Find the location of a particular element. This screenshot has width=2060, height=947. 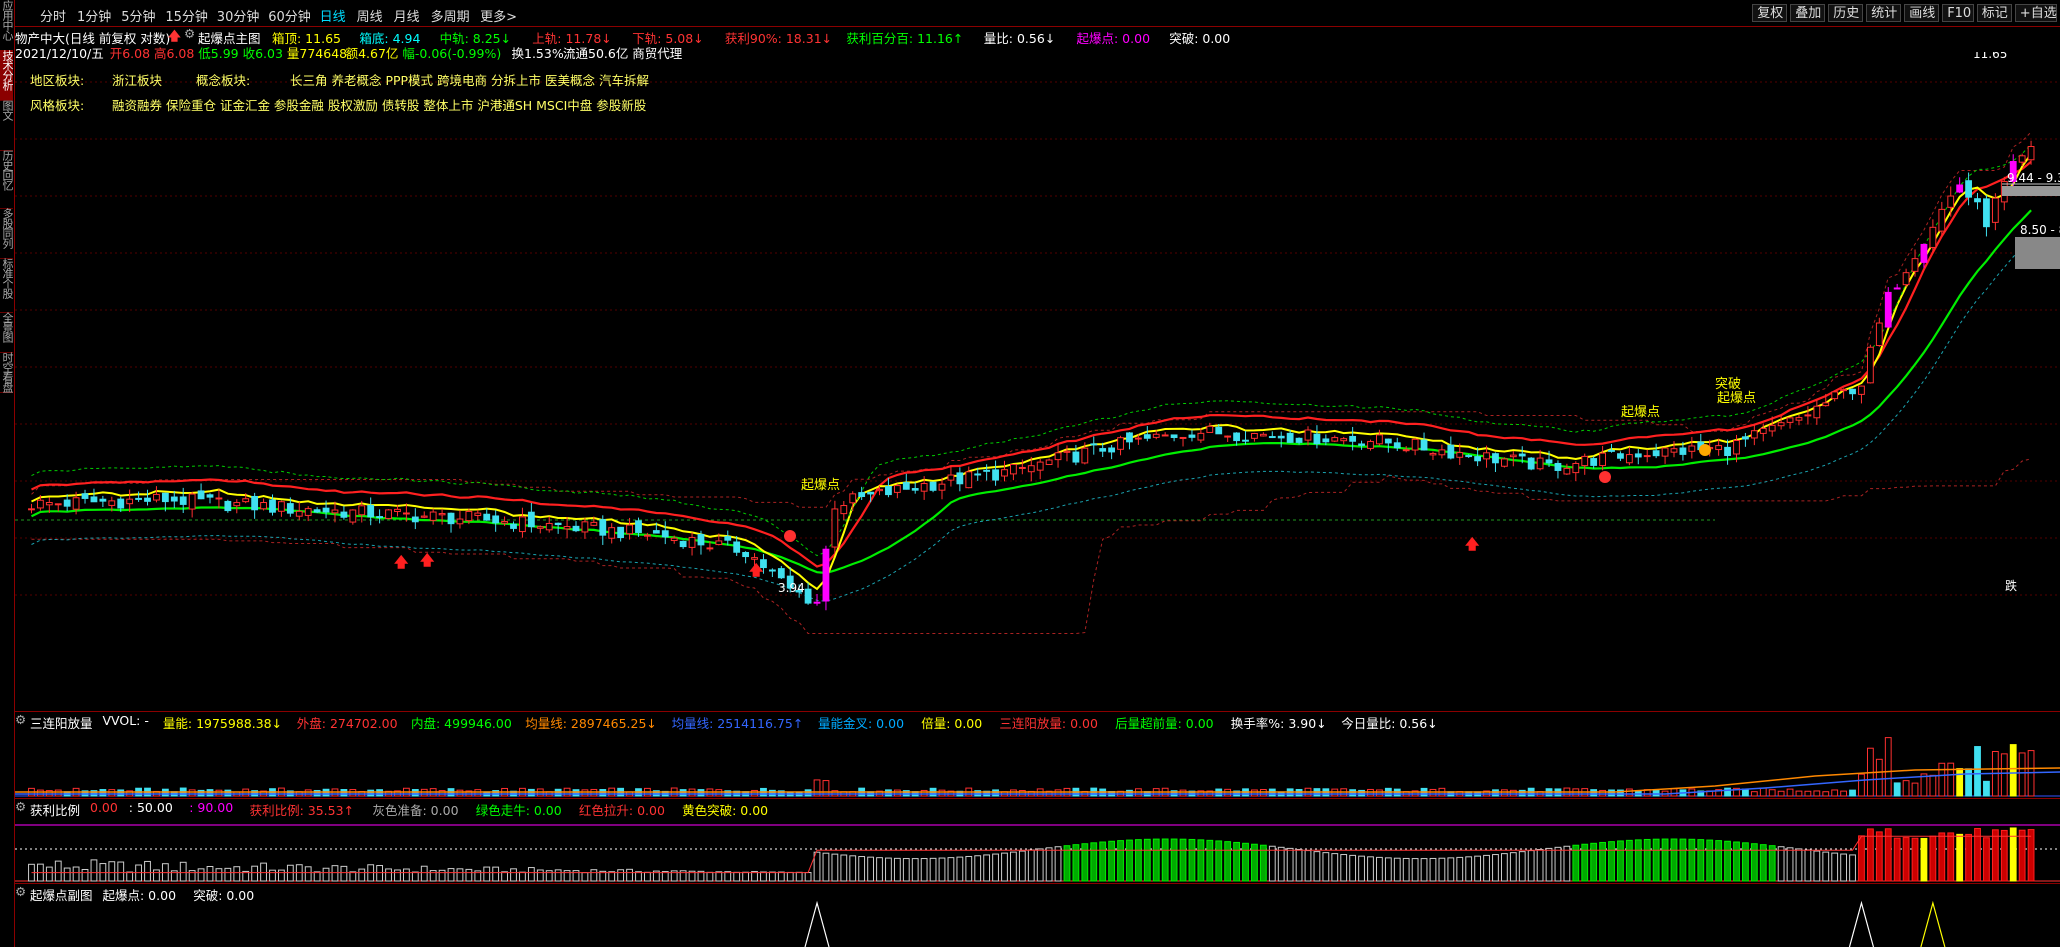

signal-settings-icon: ⚙ is located at coordinates (20, 891).